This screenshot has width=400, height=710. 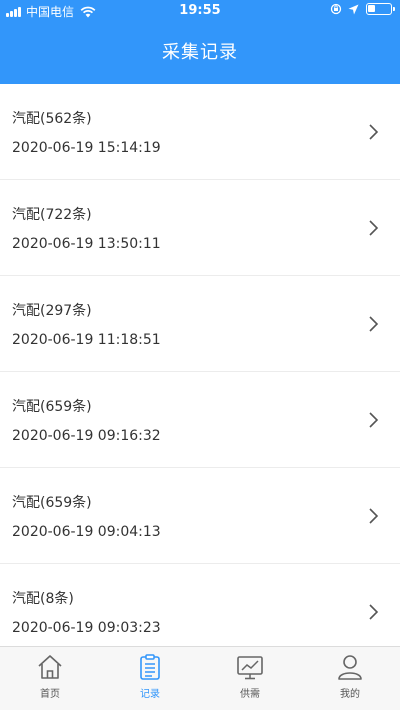 I want to click on record-time: 2020-06-19 13:50:11, so click(x=86, y=244).